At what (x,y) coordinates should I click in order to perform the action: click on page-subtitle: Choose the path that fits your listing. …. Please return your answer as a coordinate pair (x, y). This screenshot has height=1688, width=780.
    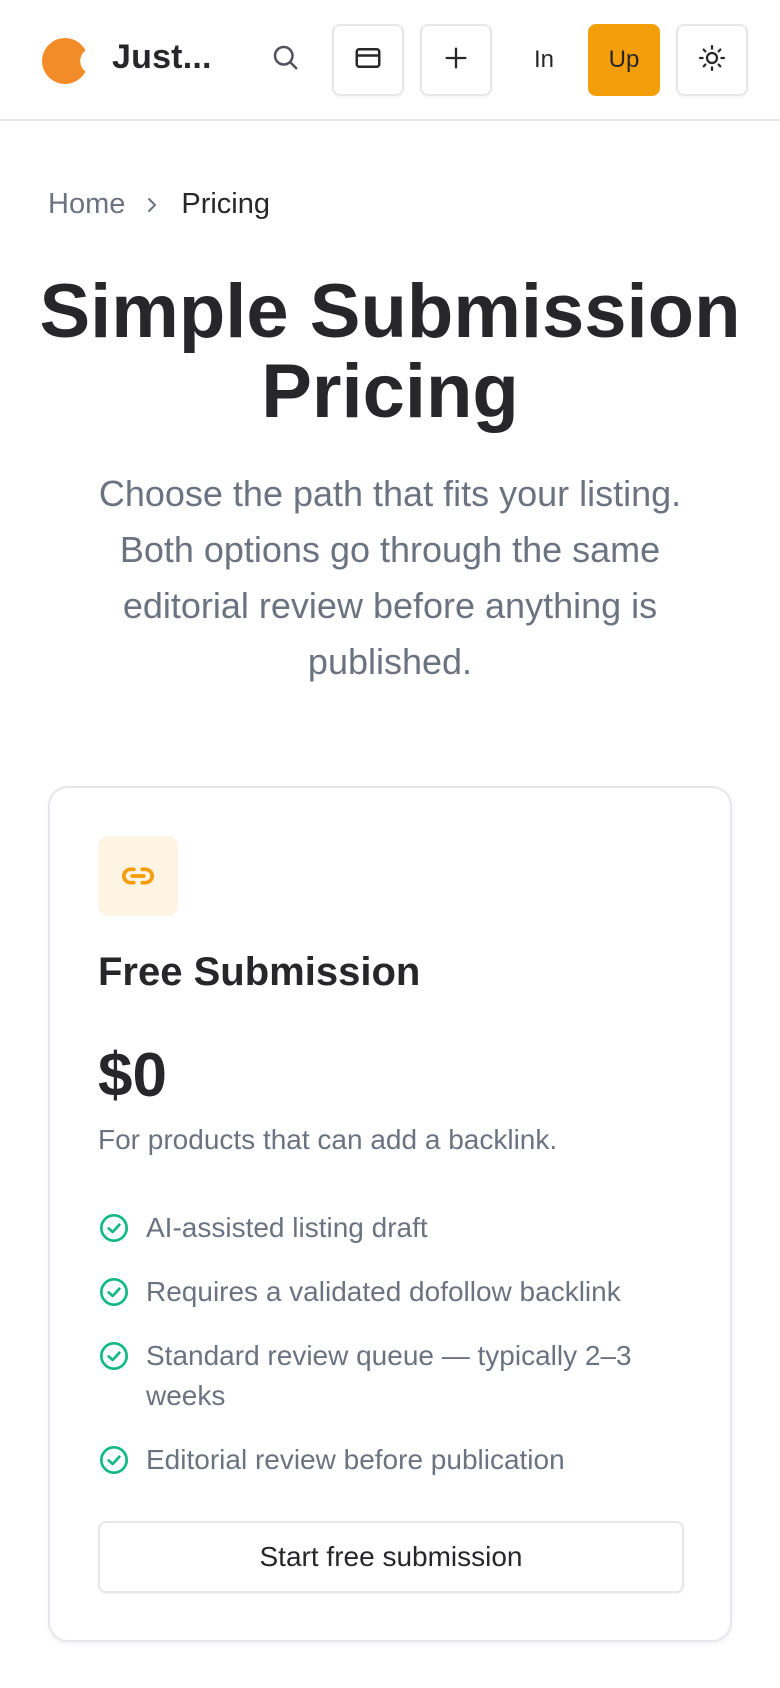
    Looking at the image, I should click on (390, 577).